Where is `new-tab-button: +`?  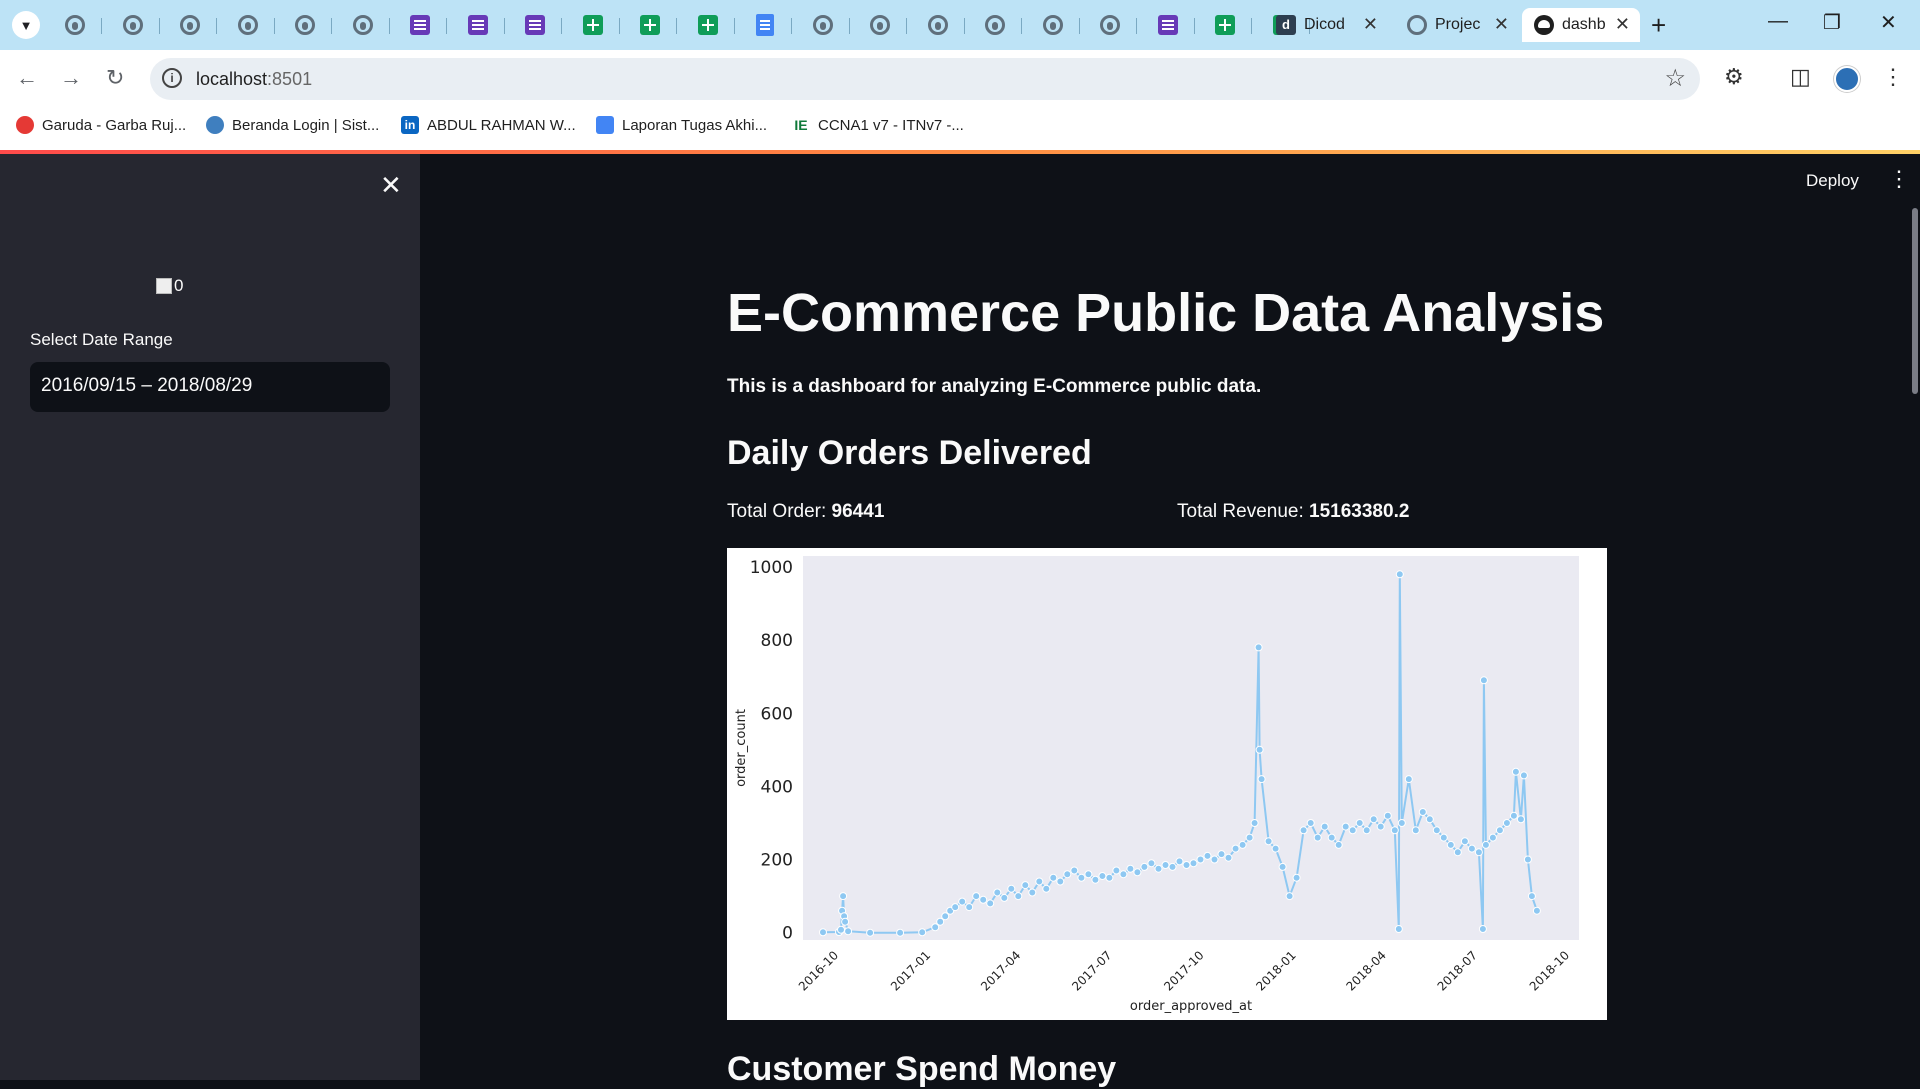
new-tab-button: + is located at coordinates (1658, 25).